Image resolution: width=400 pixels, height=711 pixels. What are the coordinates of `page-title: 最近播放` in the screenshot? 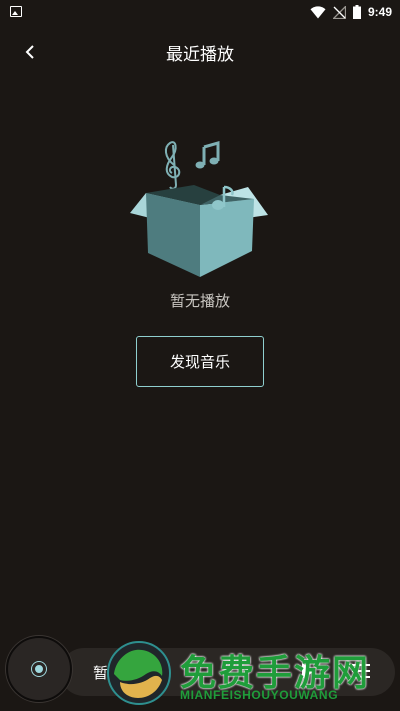 It's located at (200, 55).